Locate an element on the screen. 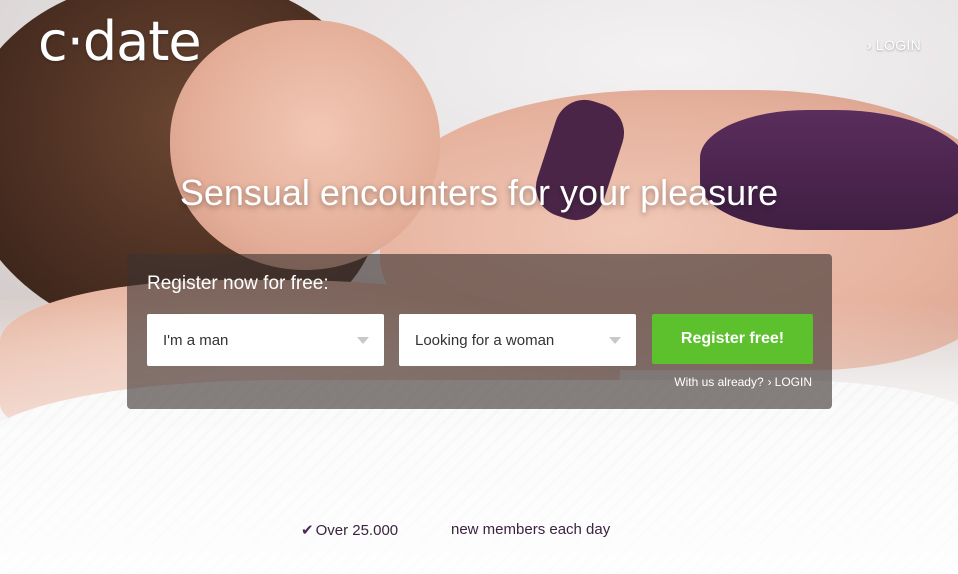 This screenshot has height=574, width=958. seeking-select: Looking for a woman is located at coordinates (517, 340).